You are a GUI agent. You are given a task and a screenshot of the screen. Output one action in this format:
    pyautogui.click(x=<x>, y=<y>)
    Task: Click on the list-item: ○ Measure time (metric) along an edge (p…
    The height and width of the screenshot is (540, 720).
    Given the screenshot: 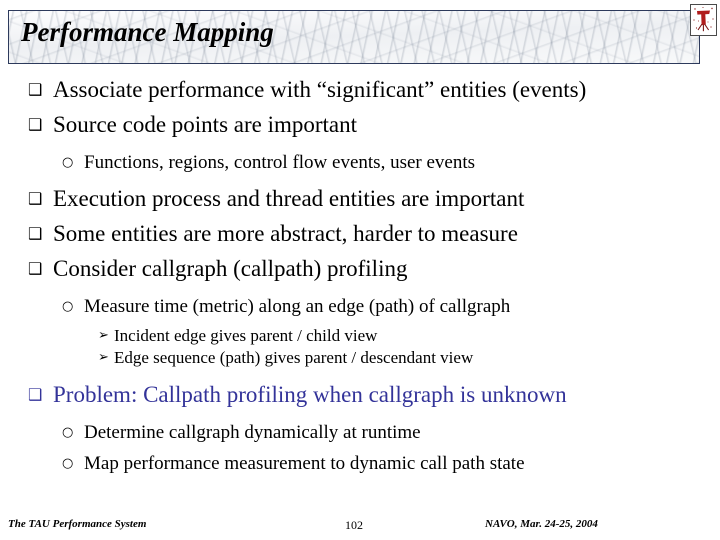 What is the action you would take?
    pyautogui.click(x=360, y=306)
    